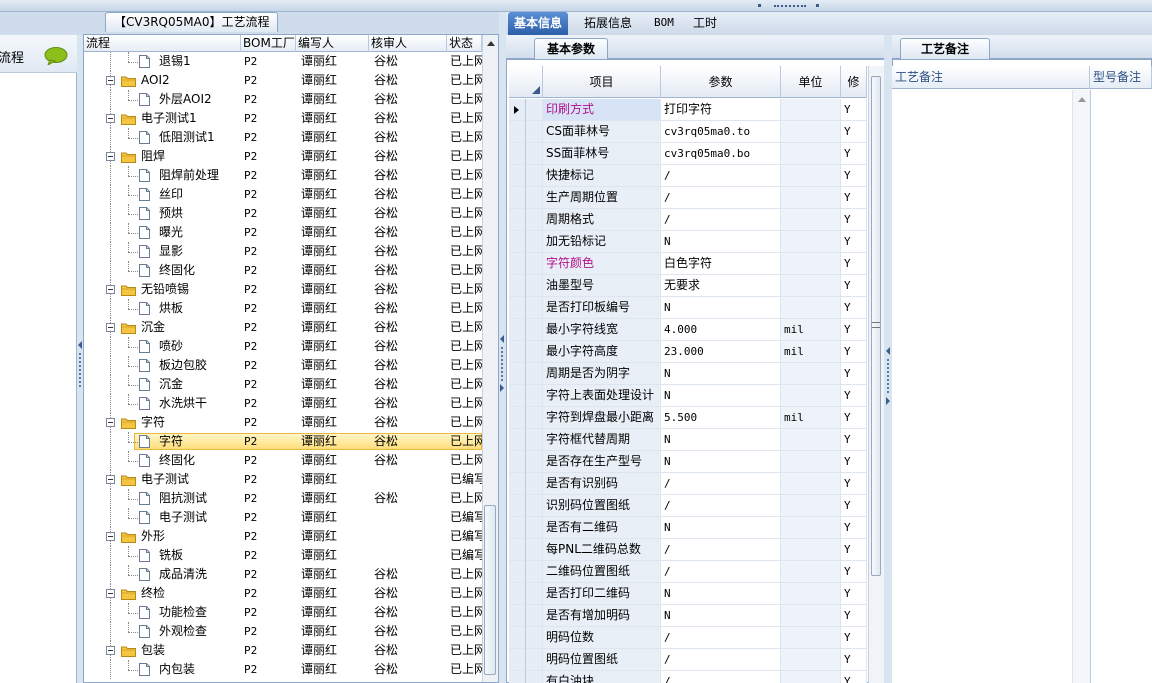  I want to click on param-row: 是否打印板编号 N Y, so click(688, 308).